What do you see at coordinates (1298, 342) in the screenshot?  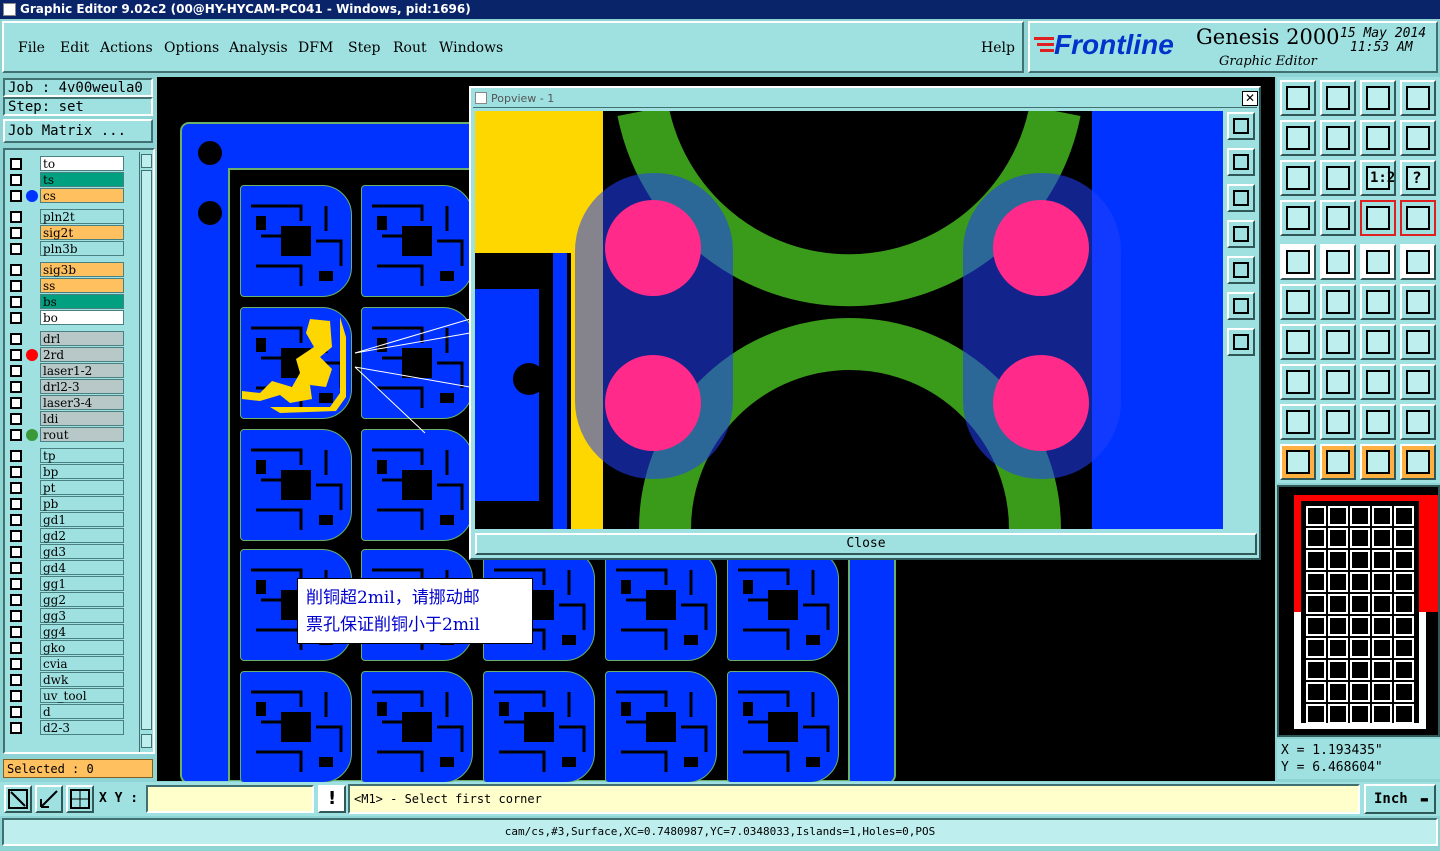 I see `line-icon` at bounding box center [1298, 342].